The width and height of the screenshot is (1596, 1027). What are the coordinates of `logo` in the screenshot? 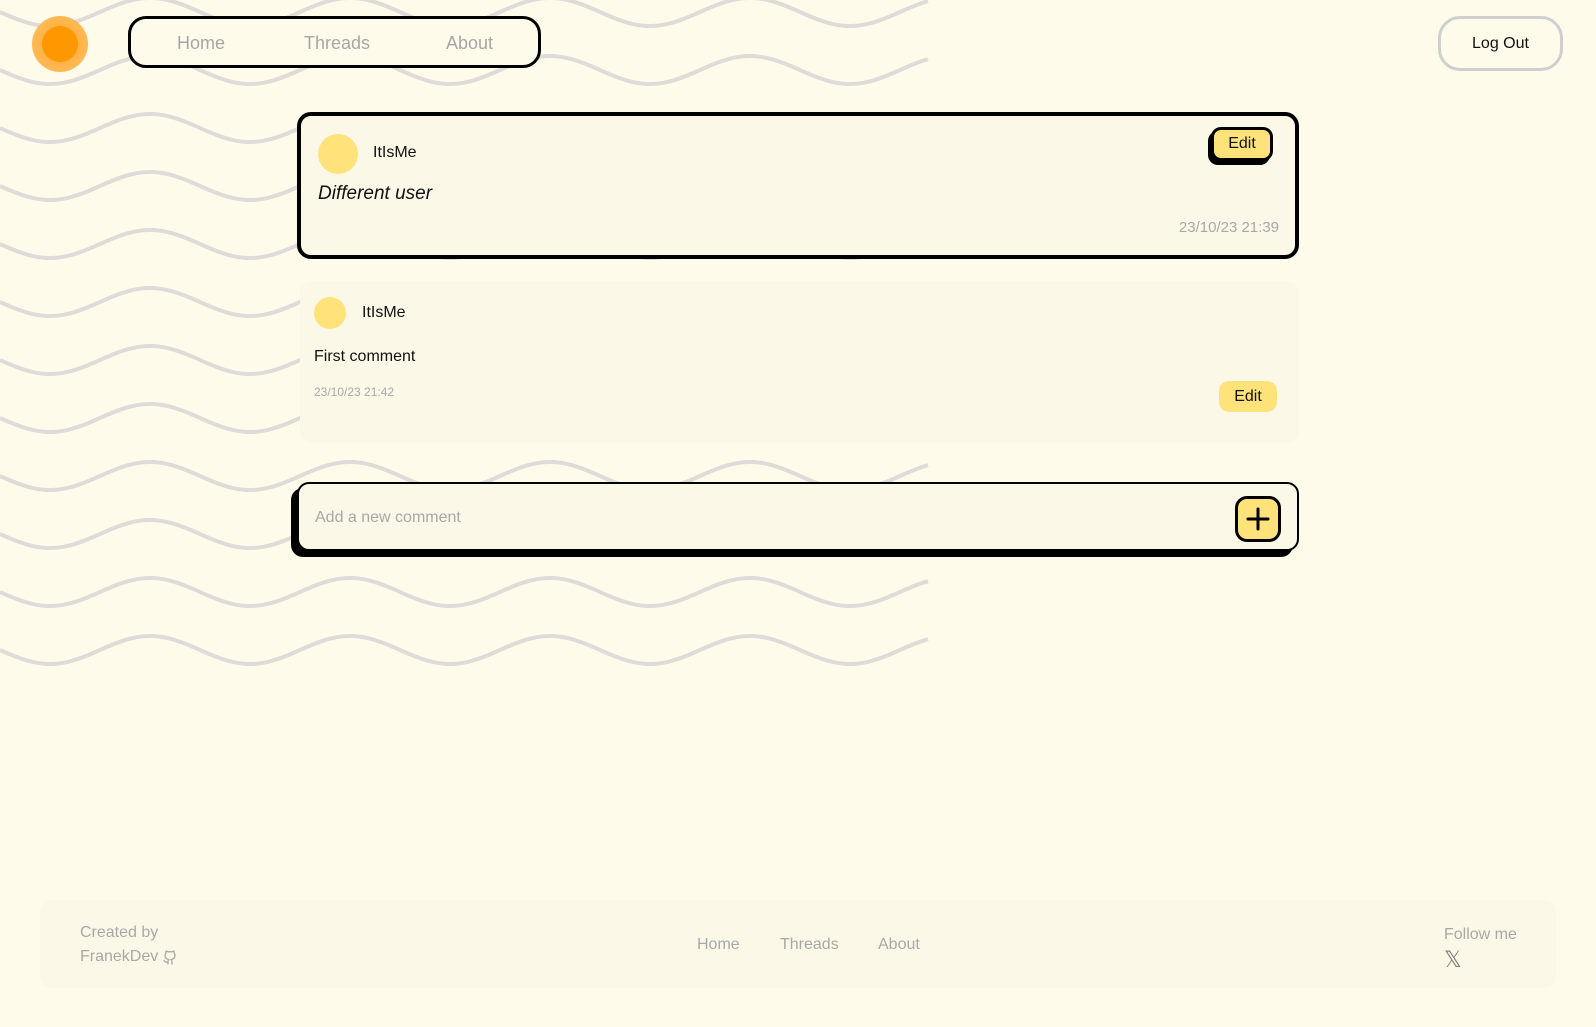 It's located at (60, 44).